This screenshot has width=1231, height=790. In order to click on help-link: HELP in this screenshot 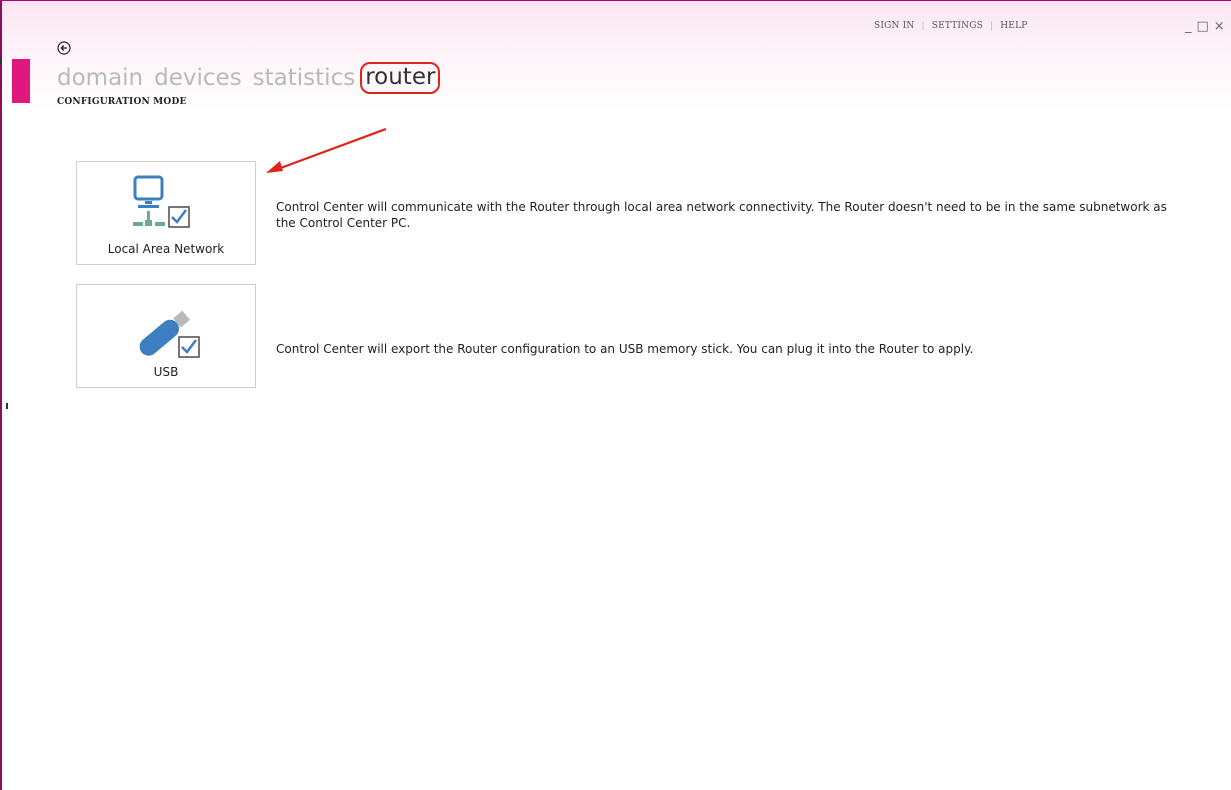, I will do `click(1013, 26)`.